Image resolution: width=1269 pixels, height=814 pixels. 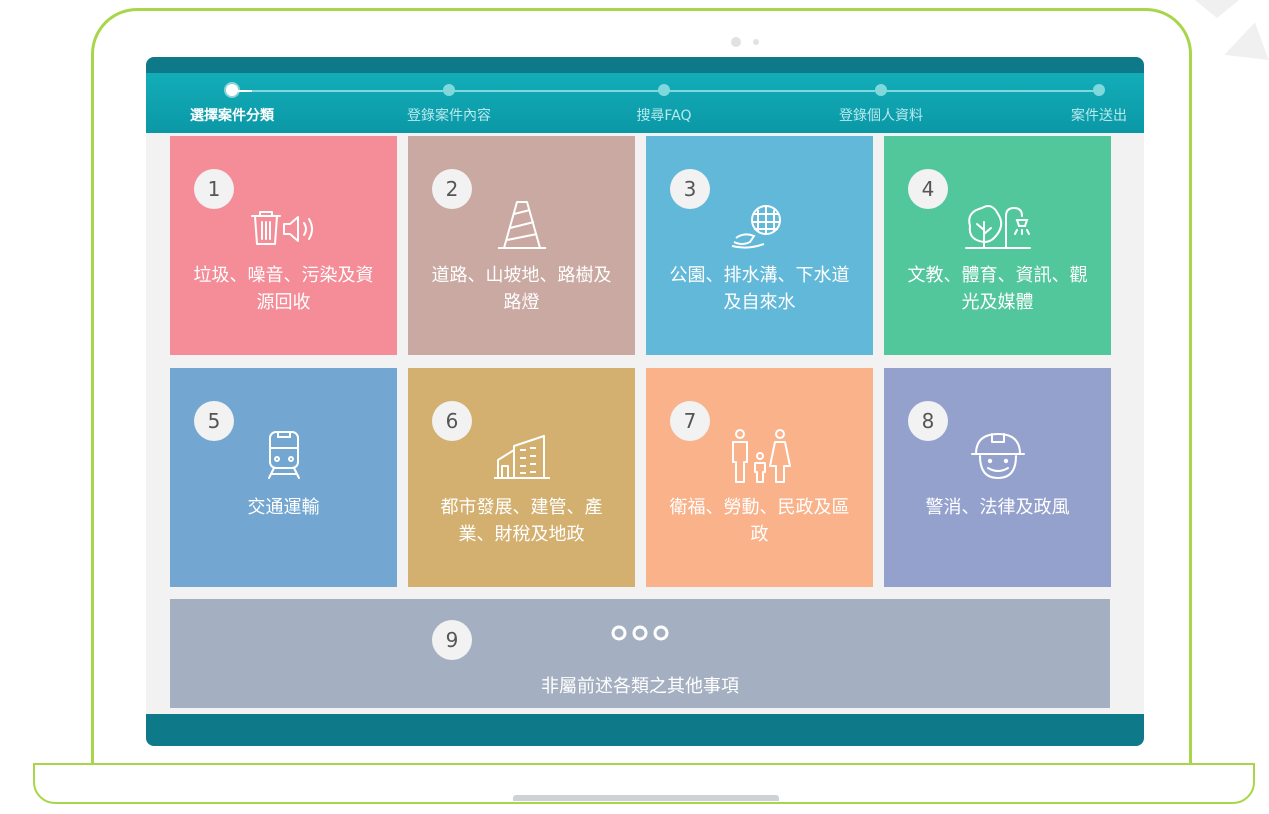 I want to click on category-tile-3: 3 公園、排水溝、下水道及自來水, so click(x=759, y=245).